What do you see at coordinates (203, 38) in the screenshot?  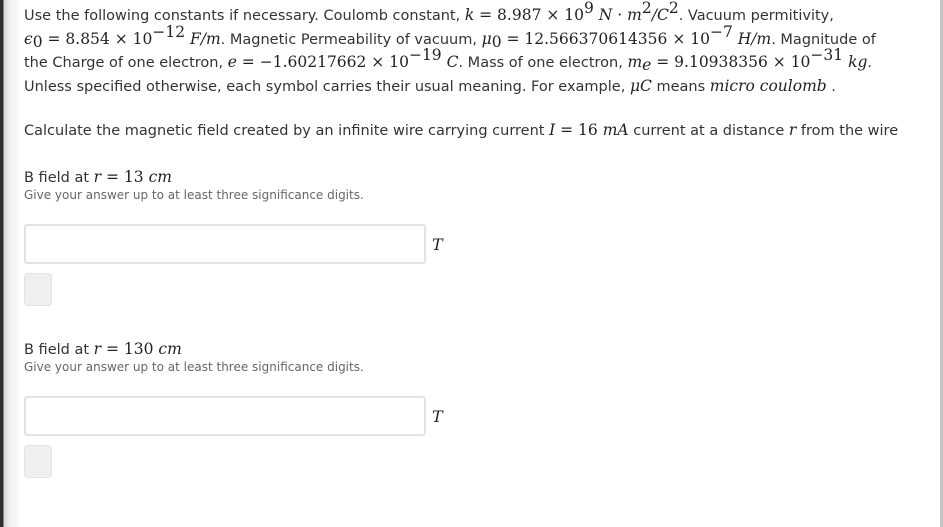 I see `math-unit: F/m` at bounding box center [203, 38].